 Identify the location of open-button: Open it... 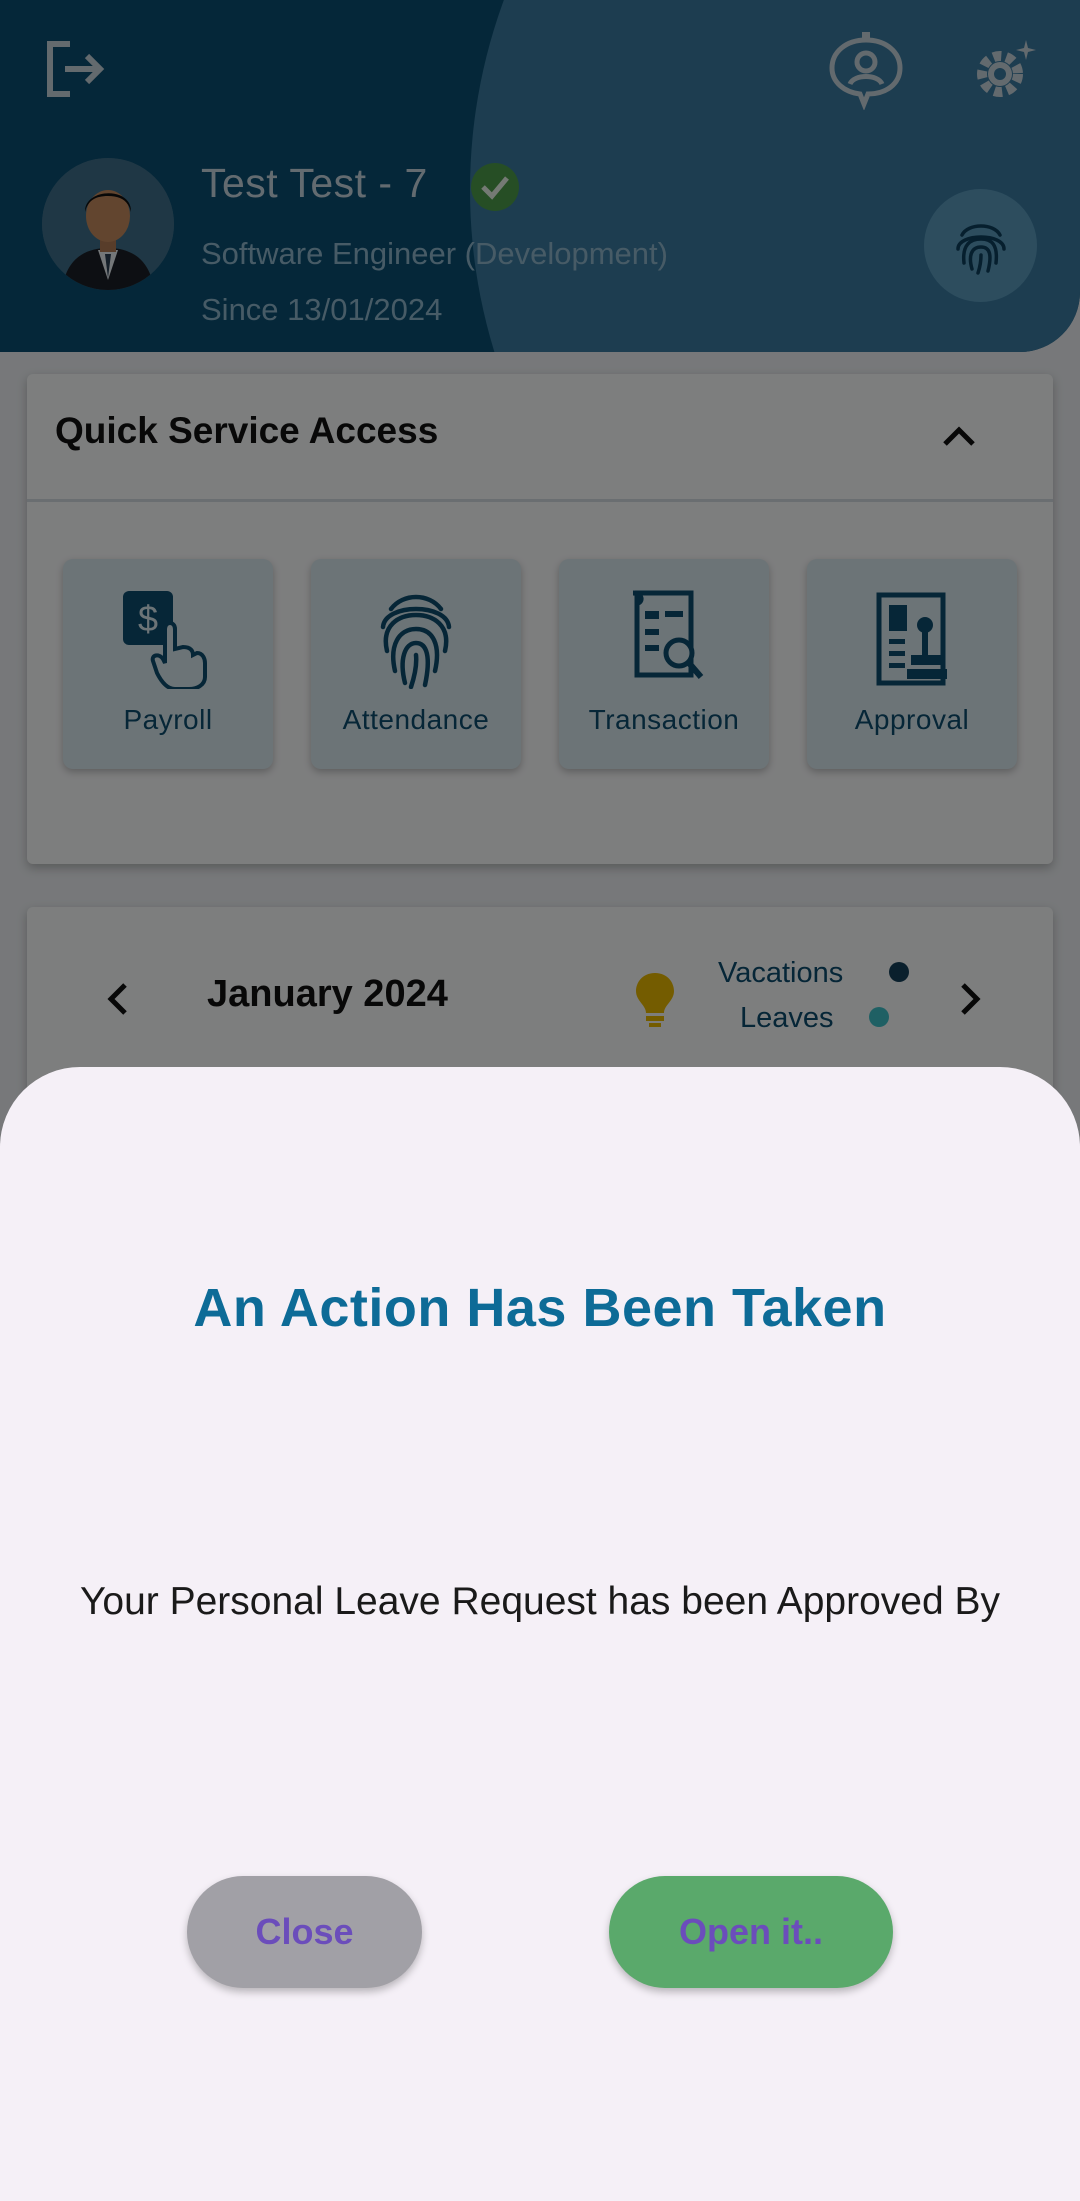
(751, 1932).